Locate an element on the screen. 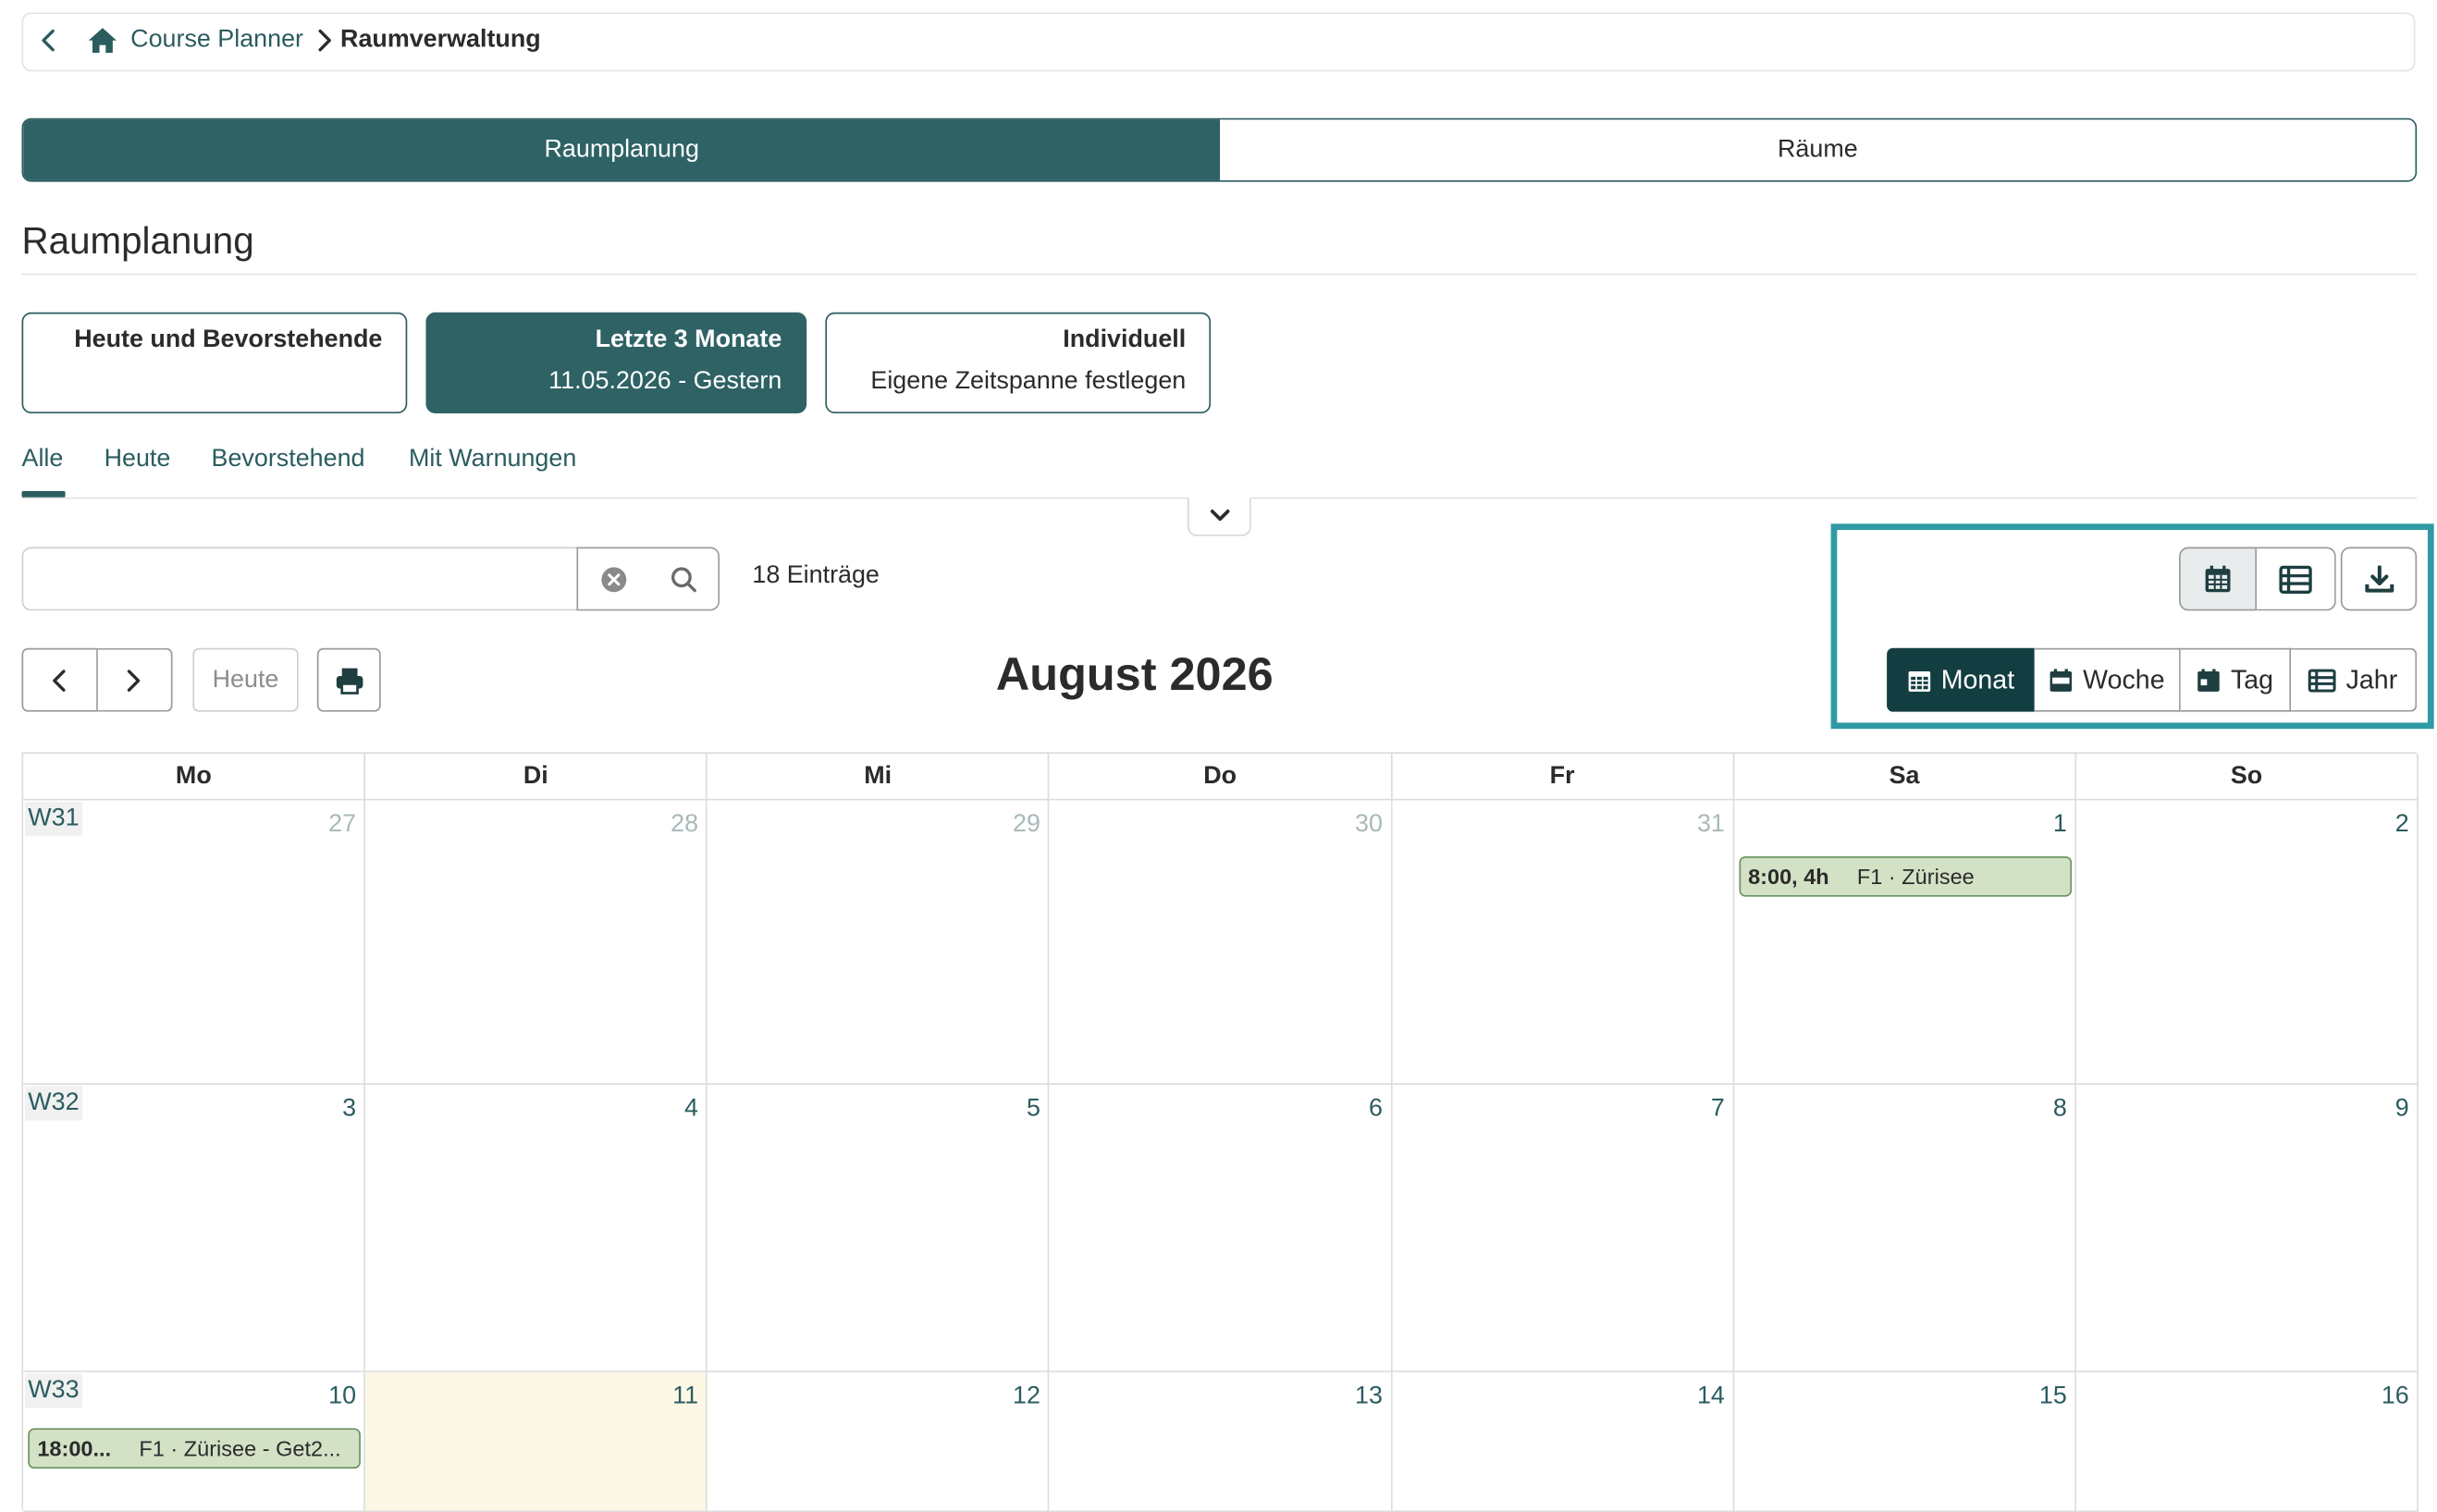 The width and height of the screenshot is (2437, 1512). list-view-button is located at coordinates (2296, 579).